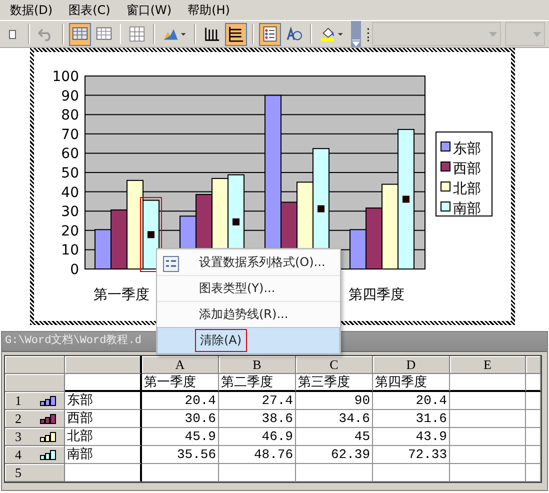  What do you see at coordinates (355, 34) in the screenshot?
I see `toolbar-options-button` at bounding box center [355, 34].